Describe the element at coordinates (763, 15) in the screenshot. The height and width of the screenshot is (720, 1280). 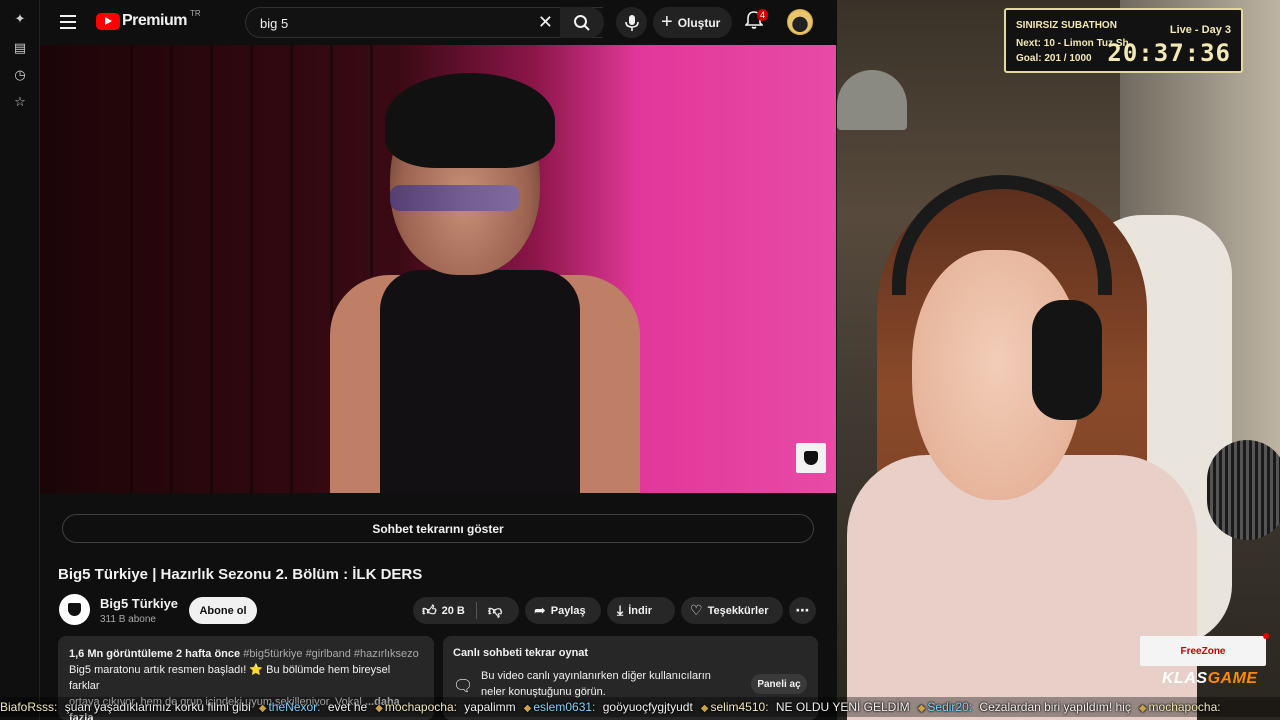
I see `notification-badge: 4` at that location.